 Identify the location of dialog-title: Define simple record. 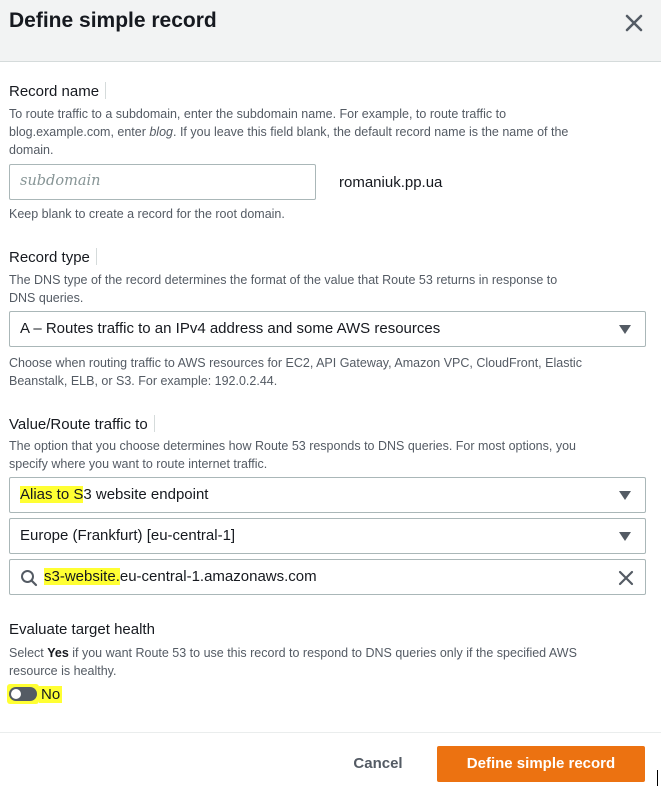
(113, 20).